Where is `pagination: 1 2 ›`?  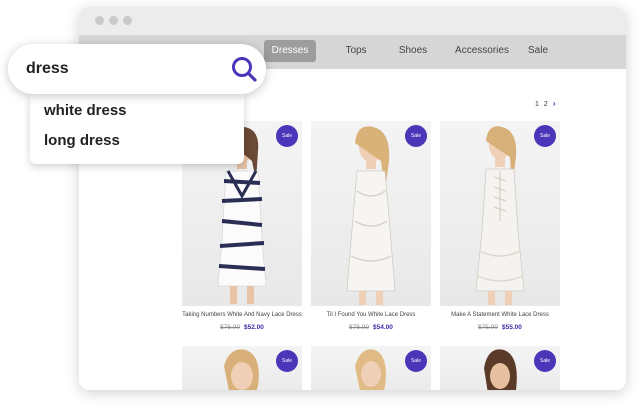
pagination: 1 2 › is located at coordinates (547, 103).